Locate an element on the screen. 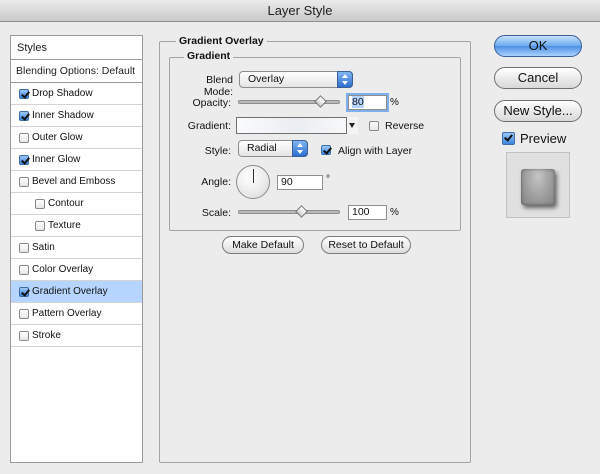 The image size is (600, 474). group-title: Gradient is located at coordinates (209, 56).